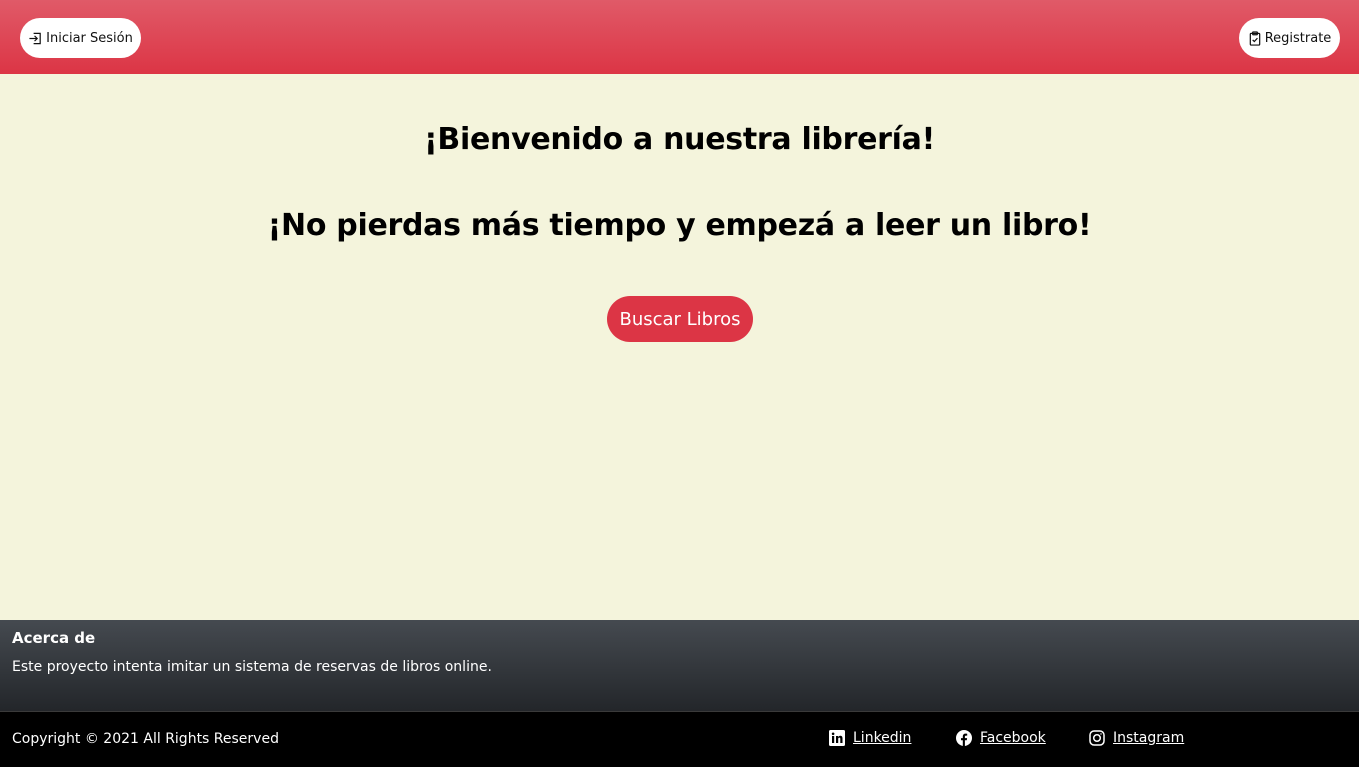 This screenshot has width=1359, height=767. I want to click on search-books-button: Buscar Libros, so click(680, 319).